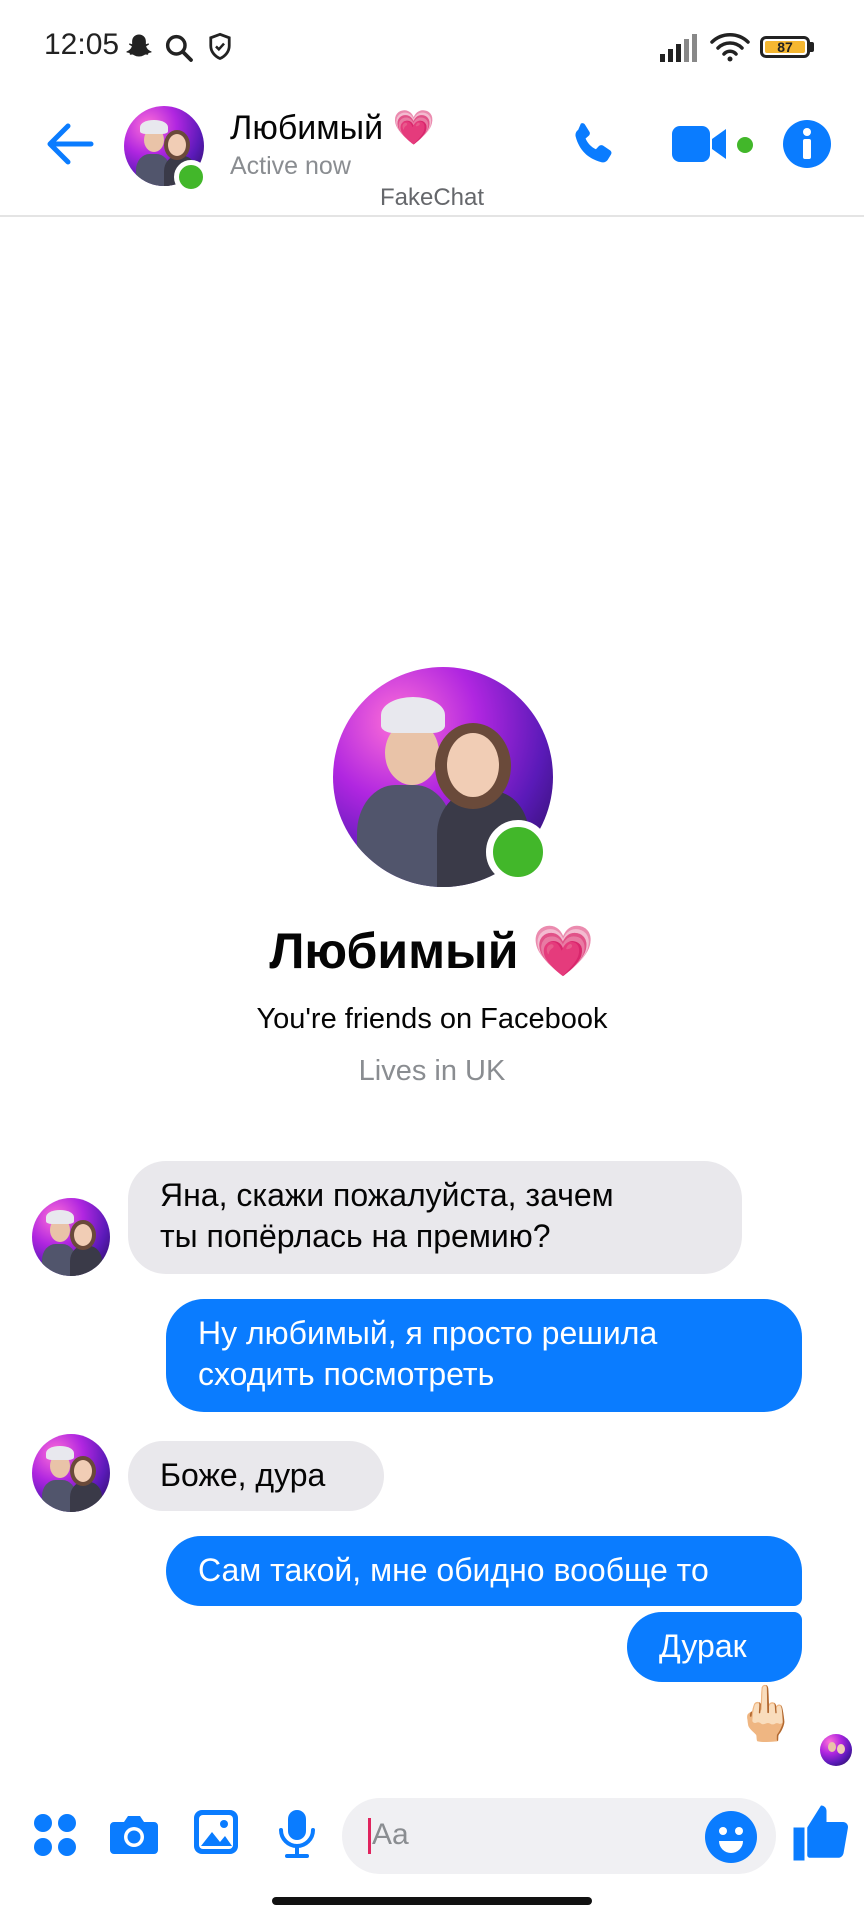  I want to click on profile-location-text: Lives in UK, so click(432, 1071).